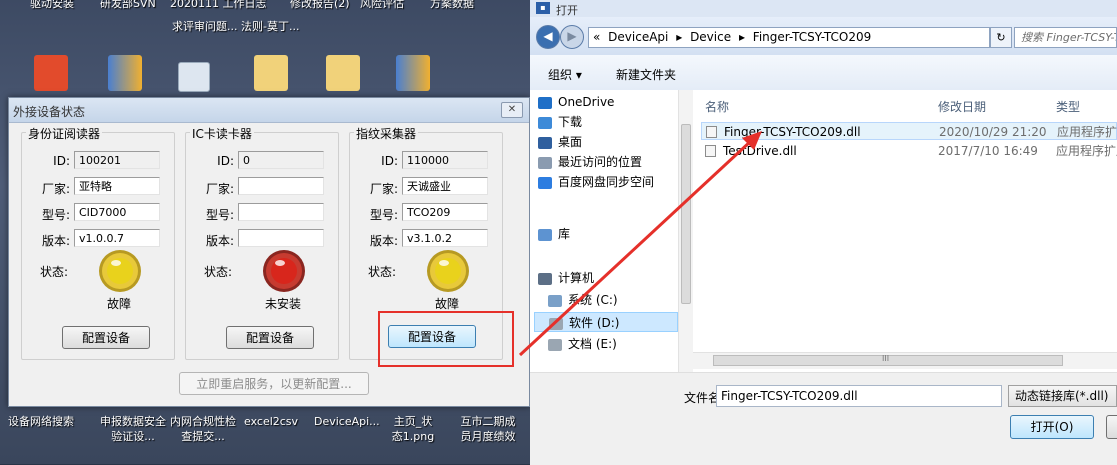 The width and height of the screenshot is (1117, 465). What do you see at coordinates (636, 247) in the screenshot?
I see `arrow-line` at bounding box center [636, 247].